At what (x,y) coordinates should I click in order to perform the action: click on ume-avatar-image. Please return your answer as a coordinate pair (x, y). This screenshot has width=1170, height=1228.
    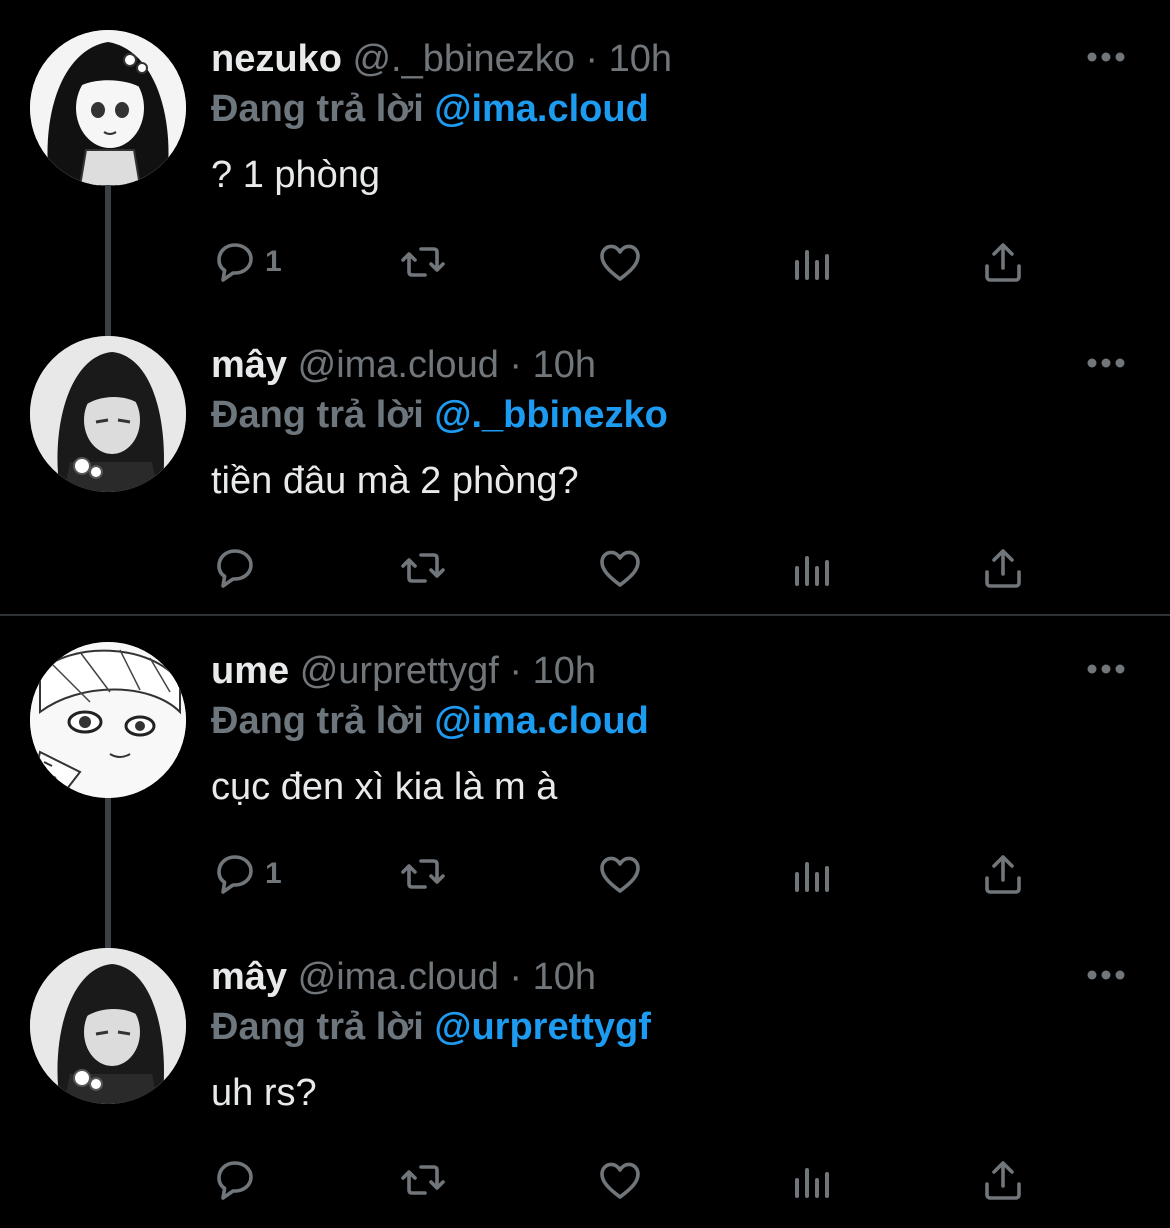
    Looking at the image, I should click on (108, 720).